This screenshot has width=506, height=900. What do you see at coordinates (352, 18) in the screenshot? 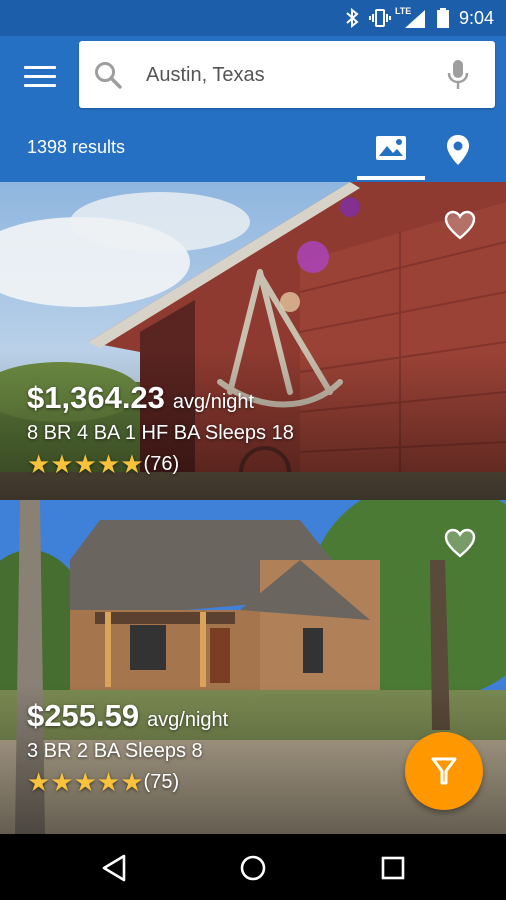
I see `bluetooth-icon` at bounding box center [352, 18].